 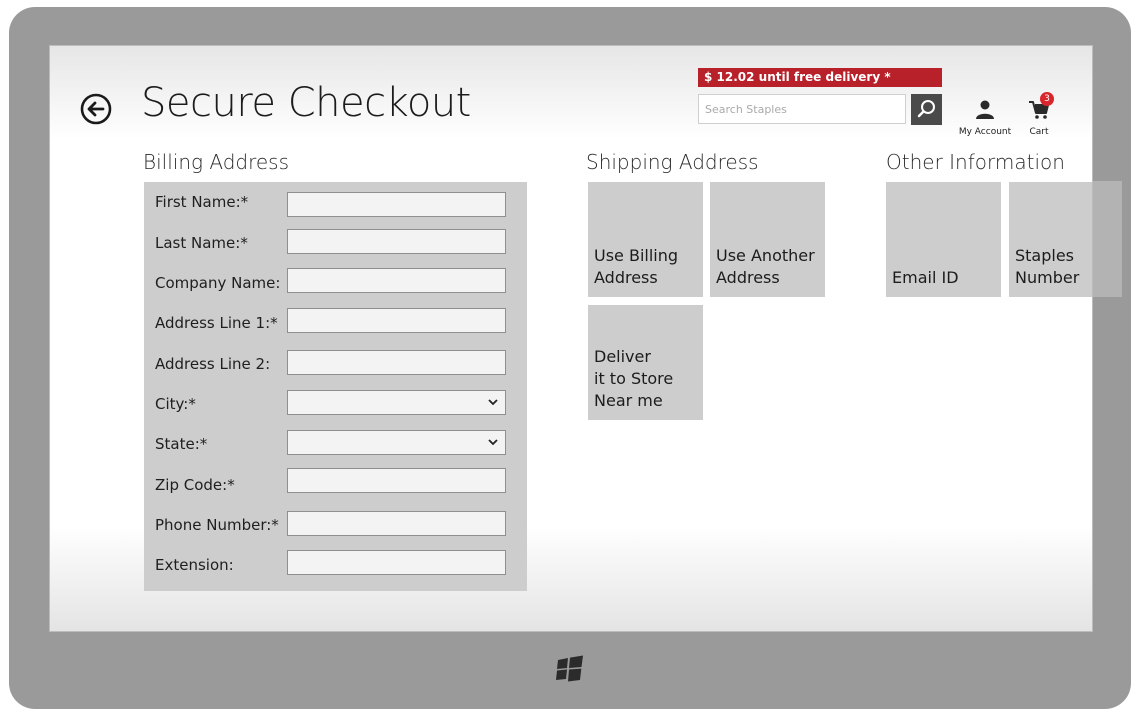 What do you see at coordinates (636, 266) in the screenshot?
I see `tile-label: Use Billing Address` at bounding box center [636, 266].